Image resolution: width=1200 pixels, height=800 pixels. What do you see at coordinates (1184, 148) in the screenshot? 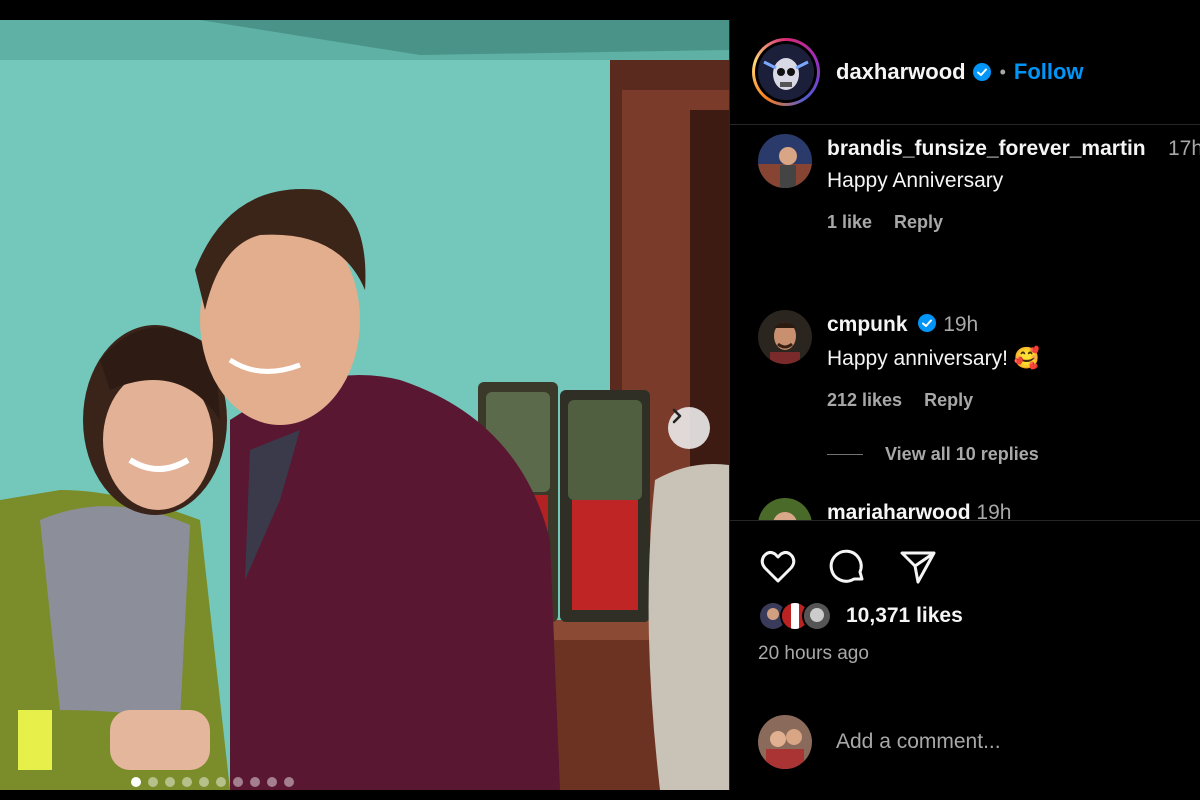
I see `comment-time: 17h` at bounding box center [1184, 148].